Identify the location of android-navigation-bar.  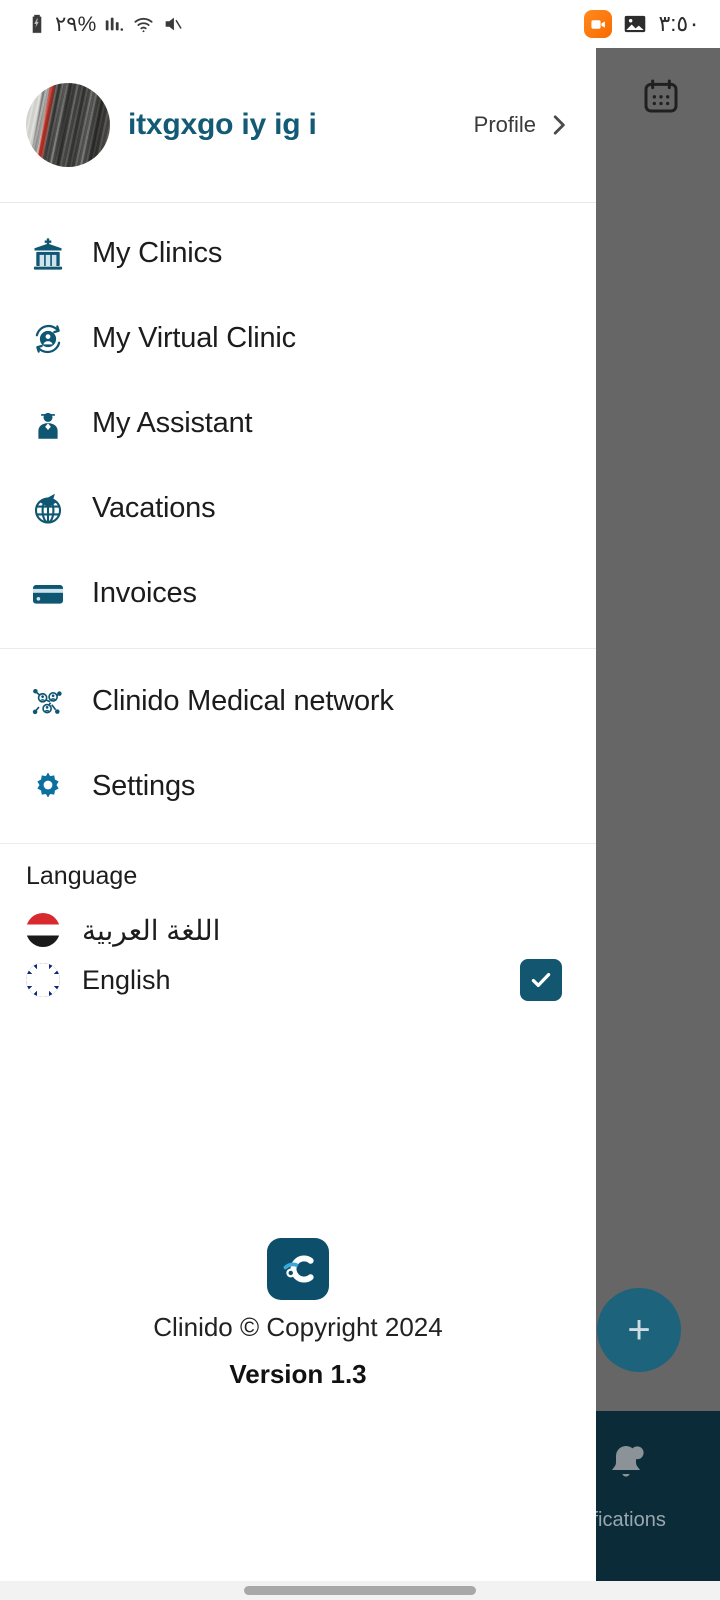
(360, 1590).